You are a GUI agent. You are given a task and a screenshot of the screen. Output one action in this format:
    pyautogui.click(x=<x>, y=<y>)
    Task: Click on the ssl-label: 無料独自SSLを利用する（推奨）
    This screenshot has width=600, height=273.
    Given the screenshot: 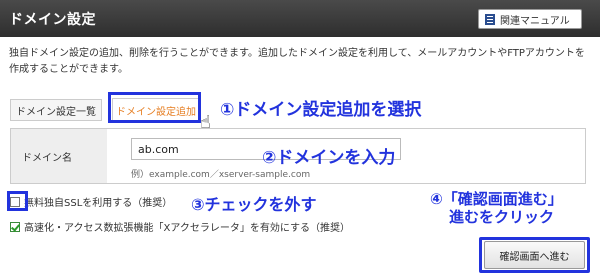 What is the action you would take?
    pyautogui.click(x=98, y=203)
    